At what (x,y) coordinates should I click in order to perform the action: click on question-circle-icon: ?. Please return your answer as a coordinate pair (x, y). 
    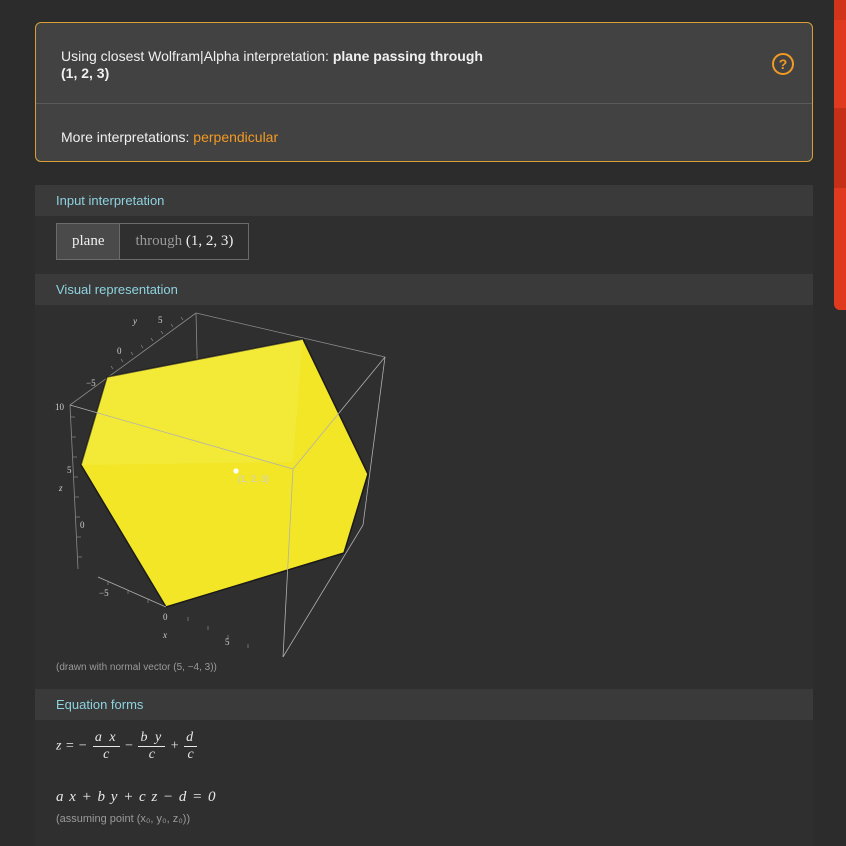
    Looking at the image, I should click on (783, 64).